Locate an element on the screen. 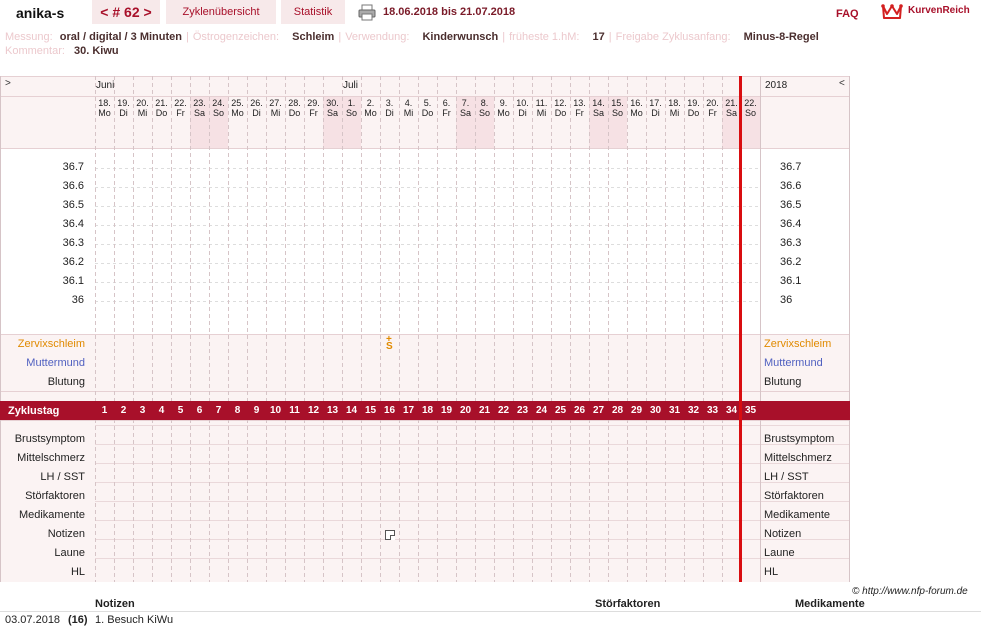 This screenshot has width=981, height=642. day-header-cell: 26. Di is located at coordinates (256, 108).